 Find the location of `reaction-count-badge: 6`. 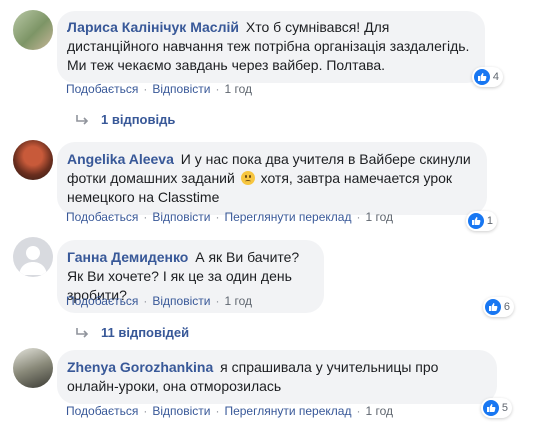

reaction-count-badge: 6 is located at coordinates (498, 307).